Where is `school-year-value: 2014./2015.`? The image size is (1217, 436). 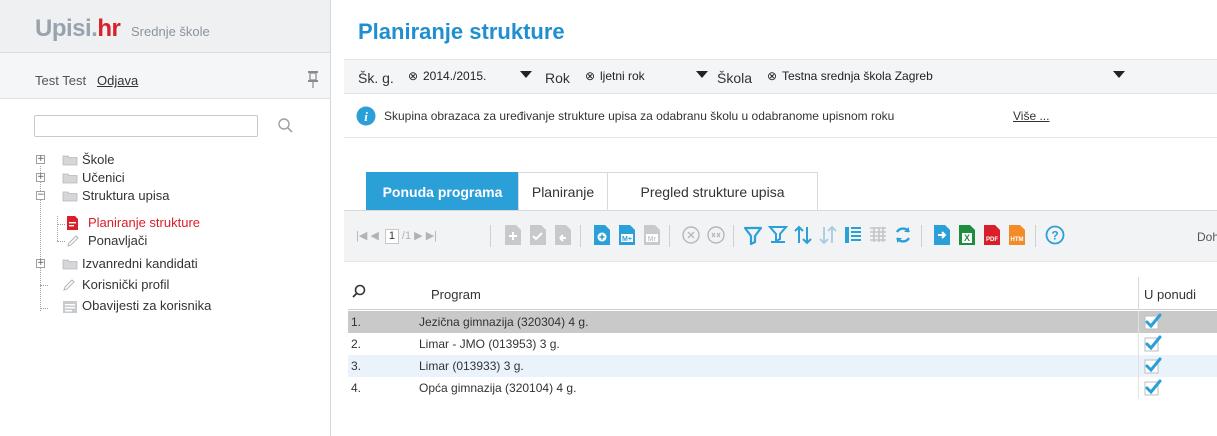 school-year-value: 2014./2015. is located at coordinates (455, 76).